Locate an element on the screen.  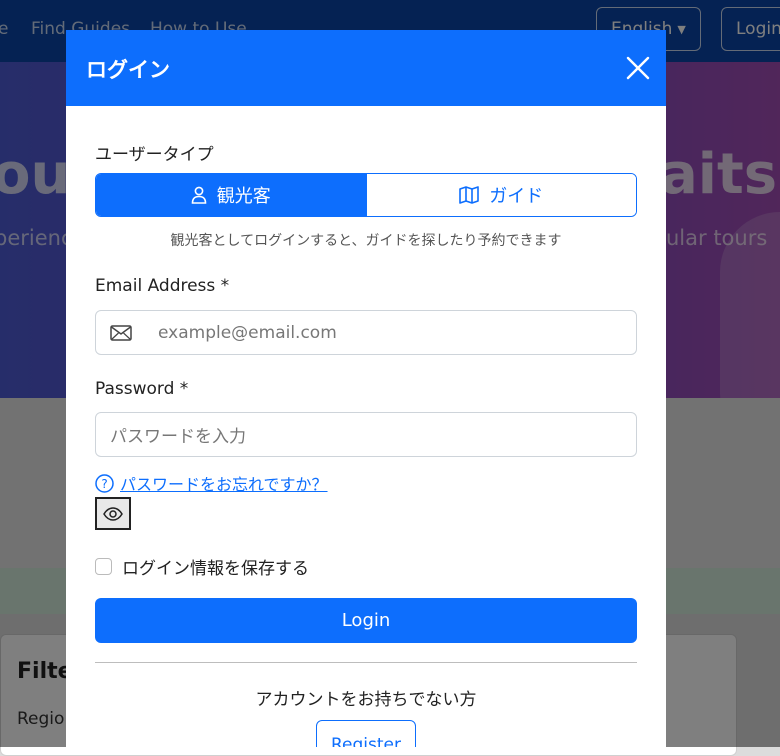
email-placeholder: example@email.com is located at coordinates (247, 332).